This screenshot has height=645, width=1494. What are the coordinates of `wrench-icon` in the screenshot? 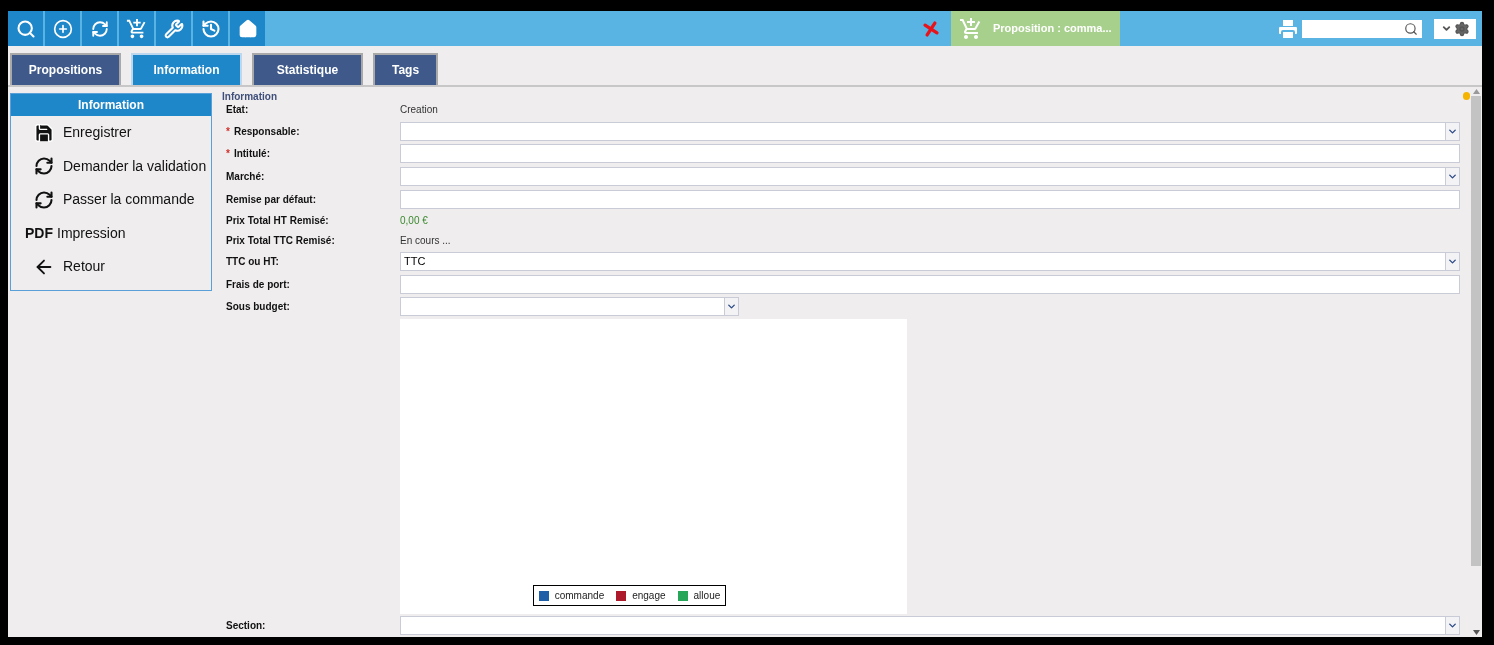 It's located at (173, 28).